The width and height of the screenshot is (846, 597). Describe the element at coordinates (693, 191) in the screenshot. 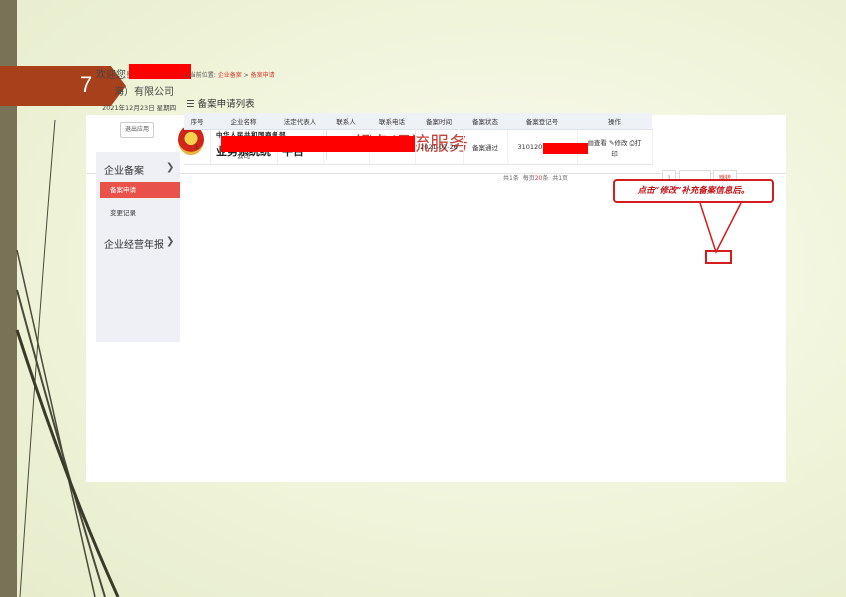

I see `callout-box: 点击“修改”补充备案信息后。` at that location.